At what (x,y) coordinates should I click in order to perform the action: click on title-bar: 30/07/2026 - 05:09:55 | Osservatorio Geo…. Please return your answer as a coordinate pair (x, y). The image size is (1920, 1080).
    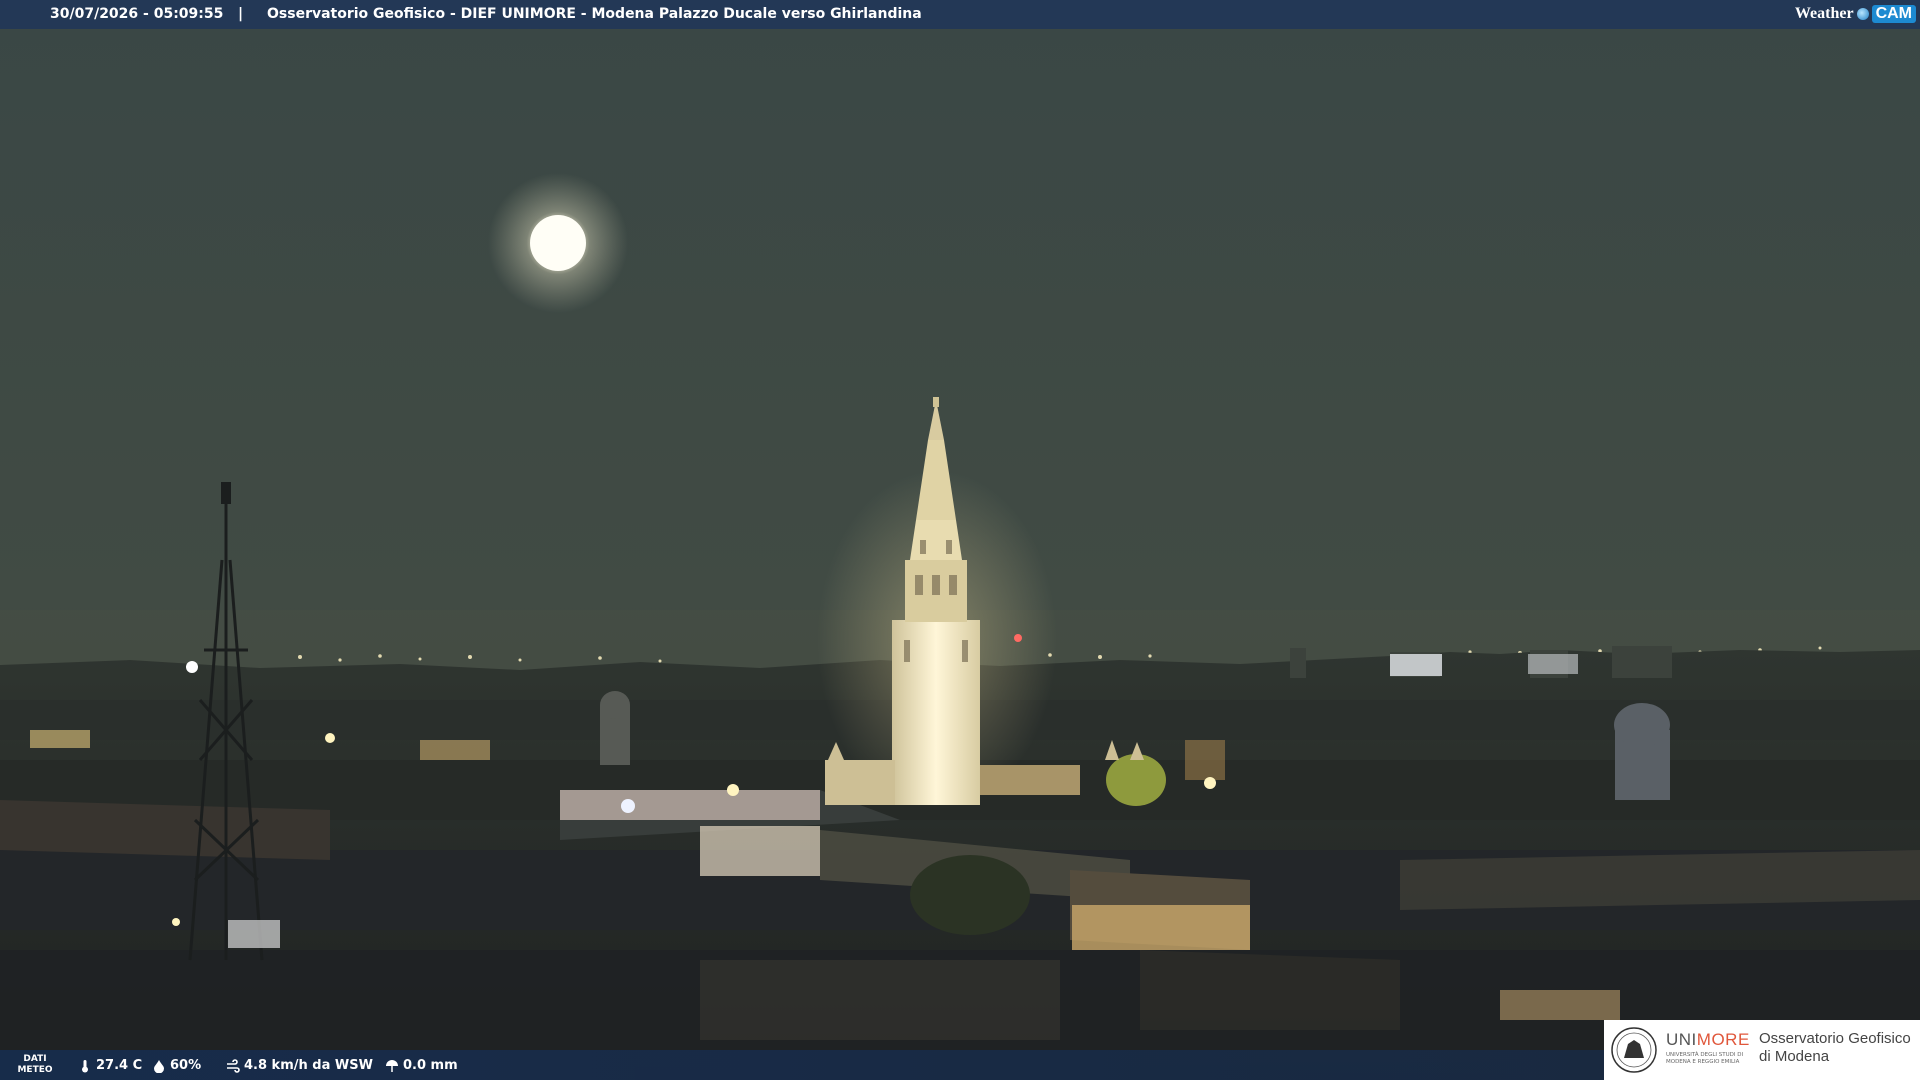
    Looking at the image, I should click on (960, 14).